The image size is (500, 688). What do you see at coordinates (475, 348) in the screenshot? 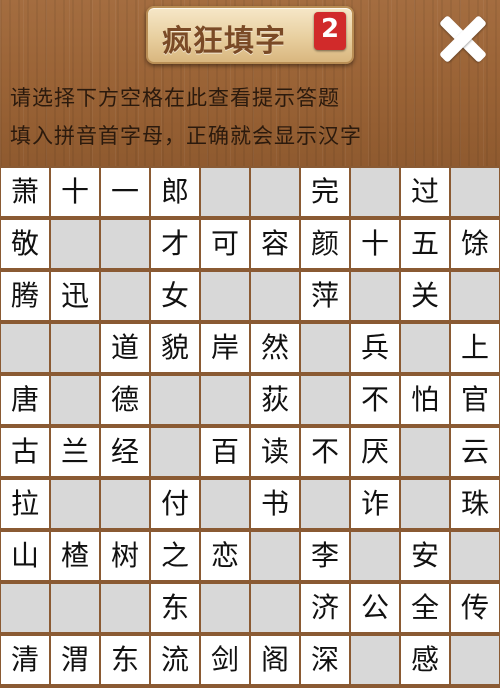
I see `grid-cell: 上` at bounding box center [475, 348].